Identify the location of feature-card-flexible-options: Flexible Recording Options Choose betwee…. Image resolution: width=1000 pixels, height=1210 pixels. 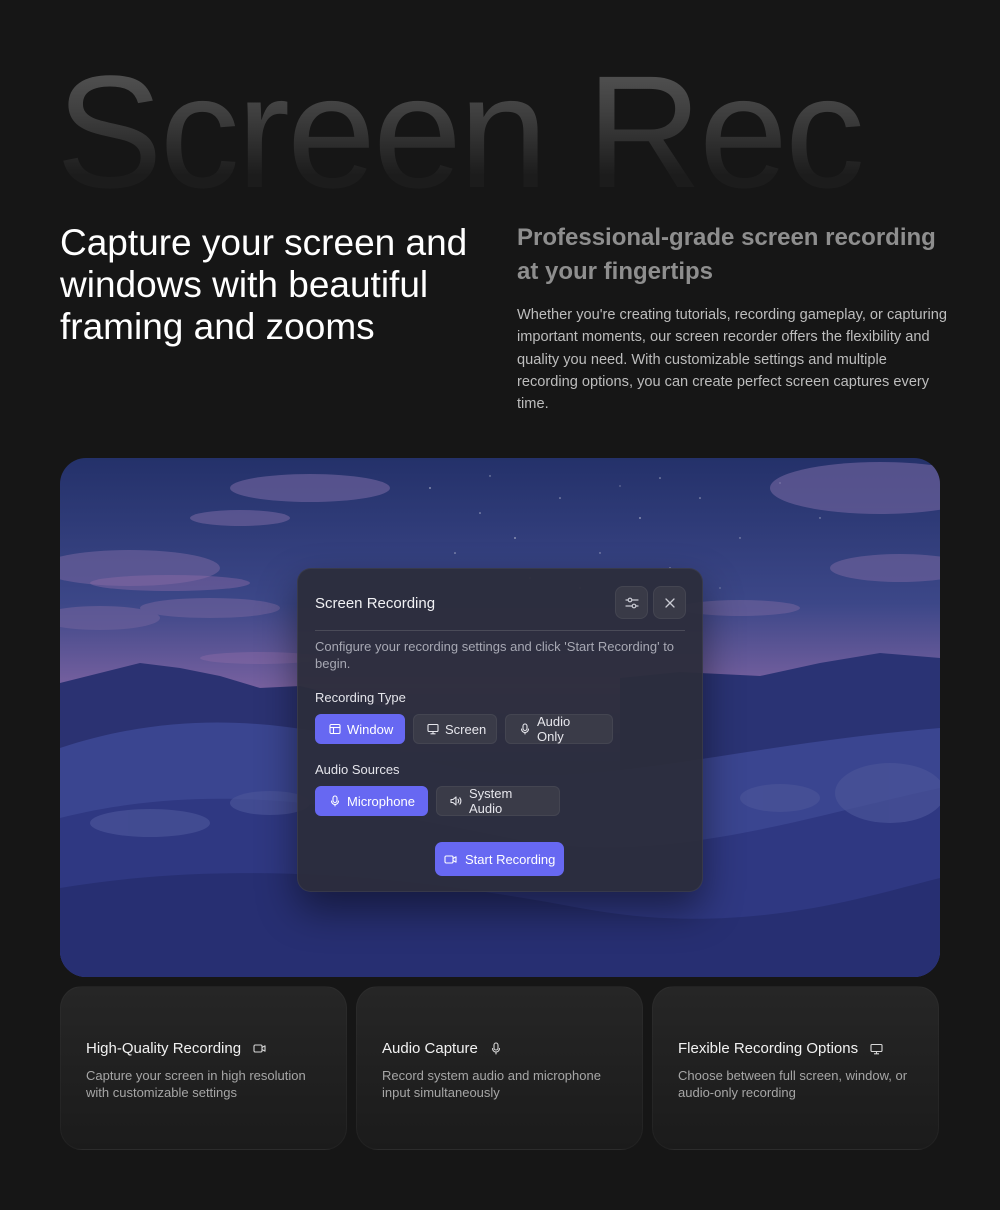
(795, 1068).